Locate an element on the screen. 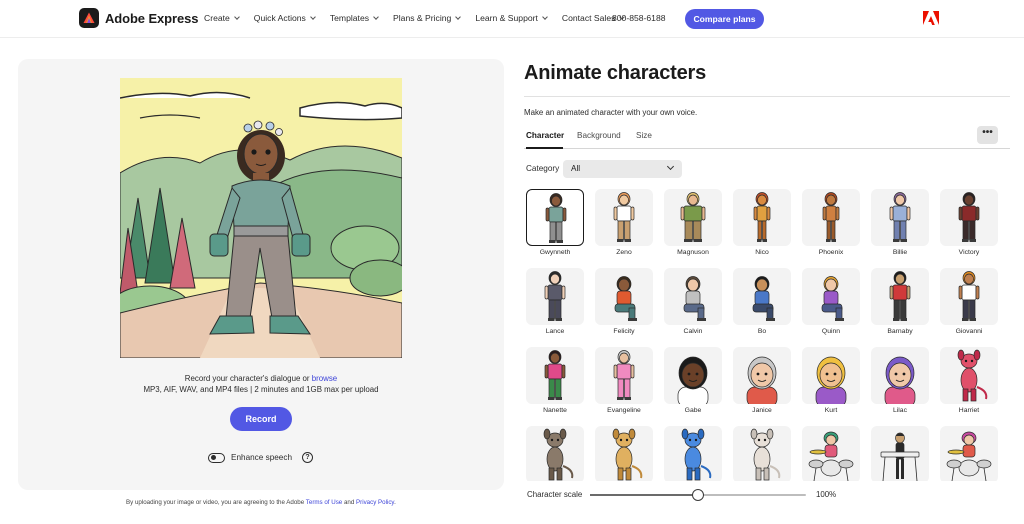  nav-templates: Templates is located at coordinates (354, 18).